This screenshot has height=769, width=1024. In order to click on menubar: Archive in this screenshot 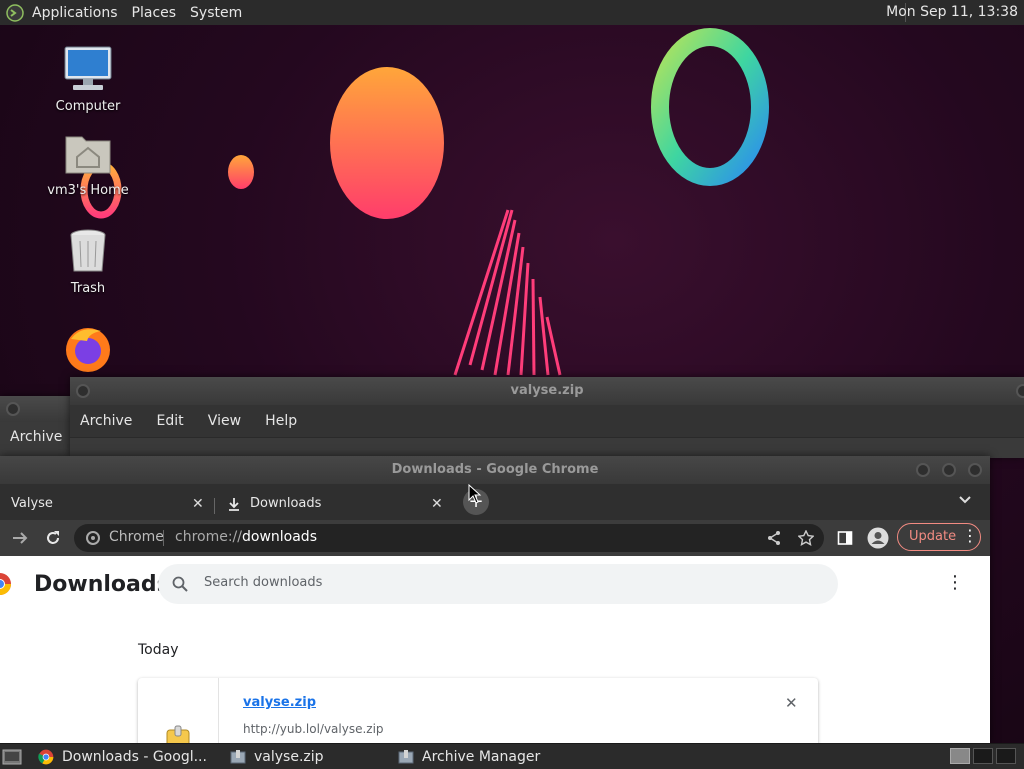, I will do `click(36, 437)`.